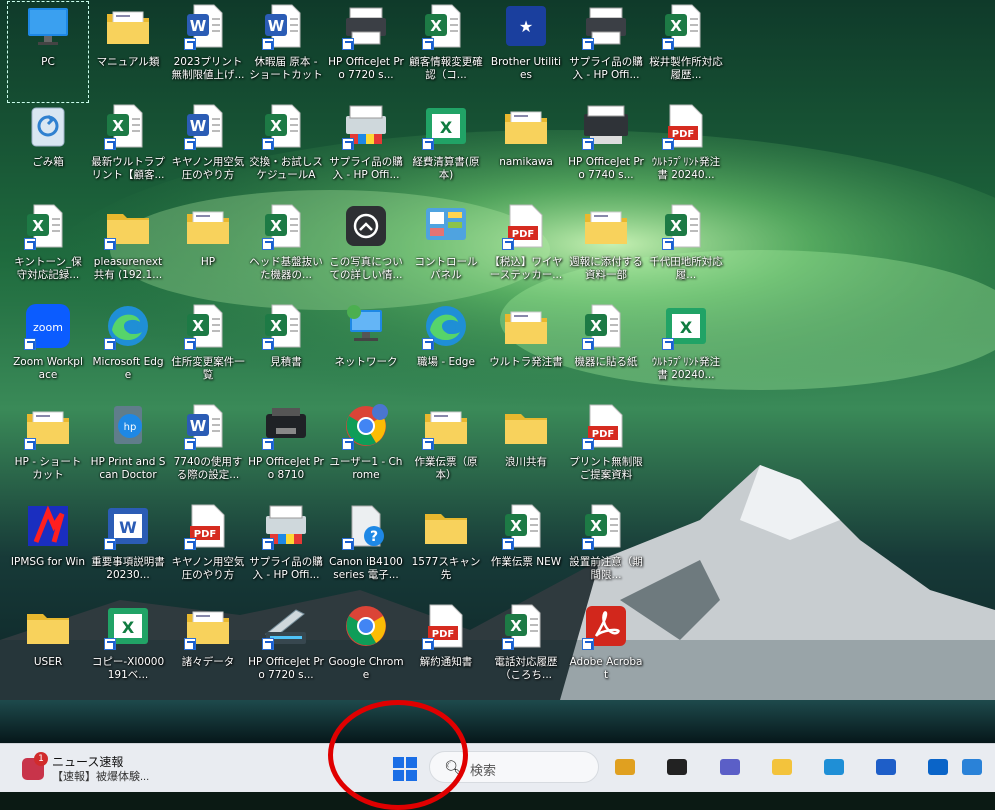  Describe the element at coordinates (208, 552) in the screenshot. I see `desktop-icon: PDF キヤノン用空気圧のやり方` at that location.